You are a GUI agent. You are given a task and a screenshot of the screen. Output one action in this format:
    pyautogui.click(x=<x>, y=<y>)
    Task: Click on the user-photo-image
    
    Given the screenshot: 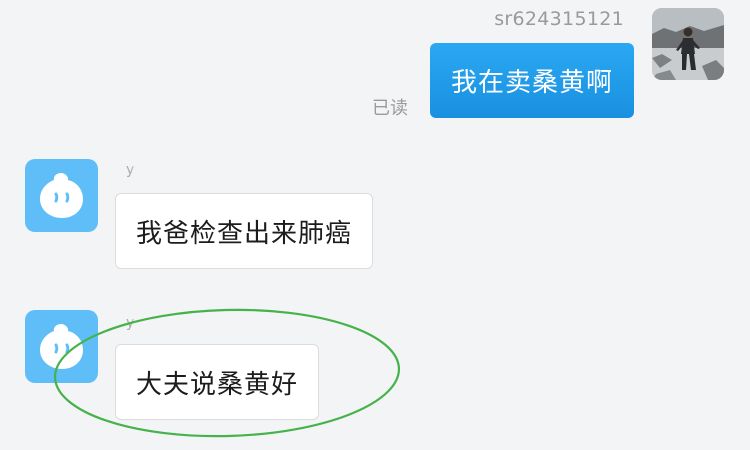 What is the action you would take?
    pyautogui.click(x=688, y=44)
    